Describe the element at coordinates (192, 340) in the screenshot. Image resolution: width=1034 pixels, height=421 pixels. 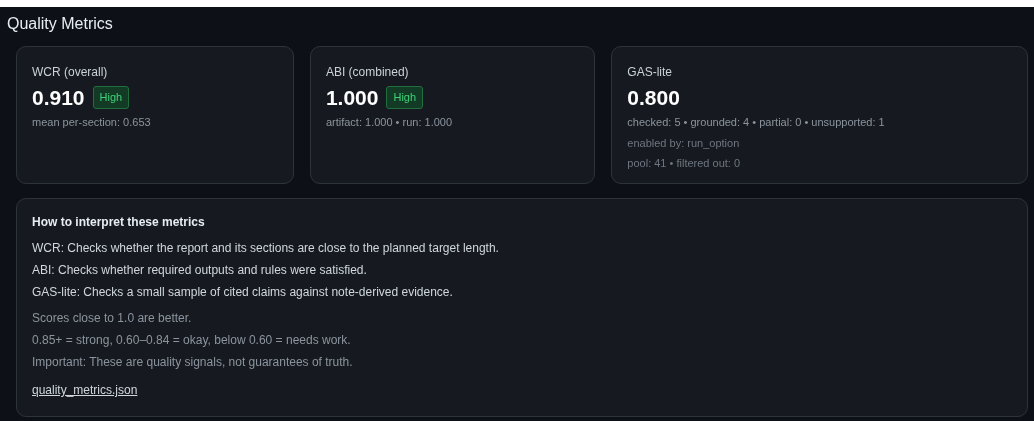
I see `help-text: 0.85+ = strong, 0.60–0.84 = okay, below 0.60 = needs work.` at that location.